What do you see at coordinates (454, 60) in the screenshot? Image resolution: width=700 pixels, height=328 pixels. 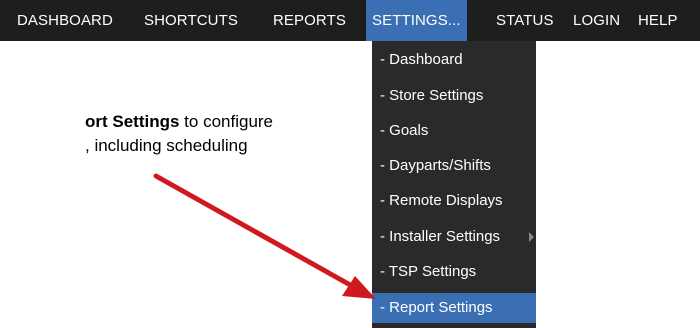 I see `menu-item-dashboard: - Dashboard` at bounding box center [454, 60].